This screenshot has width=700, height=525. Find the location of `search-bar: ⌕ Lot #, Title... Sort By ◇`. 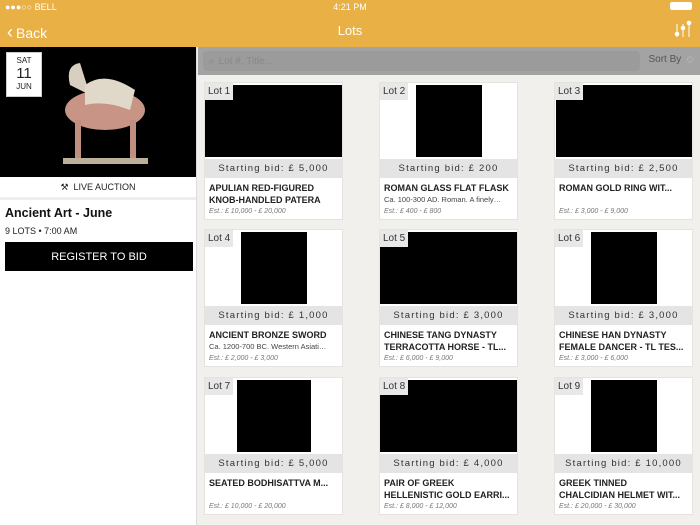

search-bar: ⌕ Lot #, Title... Sort By ◇ is located at coordinates (449, 61).